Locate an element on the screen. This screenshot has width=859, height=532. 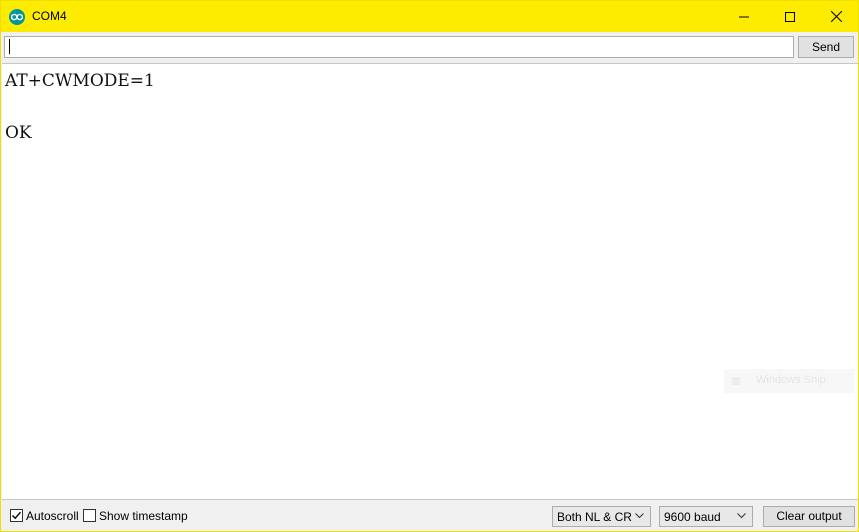
baud-rate-value: 9600 baud is located at coordinates (692, 517).